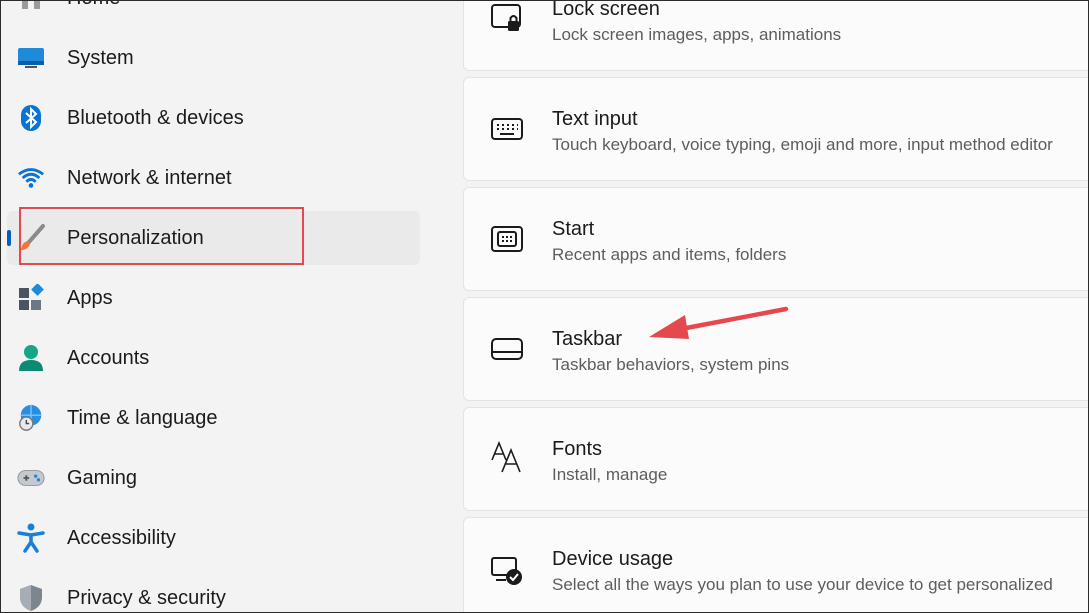 The width and height of the screenshot is (1089, 613). What do you see at coordinates (669, 254) in the screenshot?
I see `card-description: Recent apps and items, folders` at bounding box center [669, 254].